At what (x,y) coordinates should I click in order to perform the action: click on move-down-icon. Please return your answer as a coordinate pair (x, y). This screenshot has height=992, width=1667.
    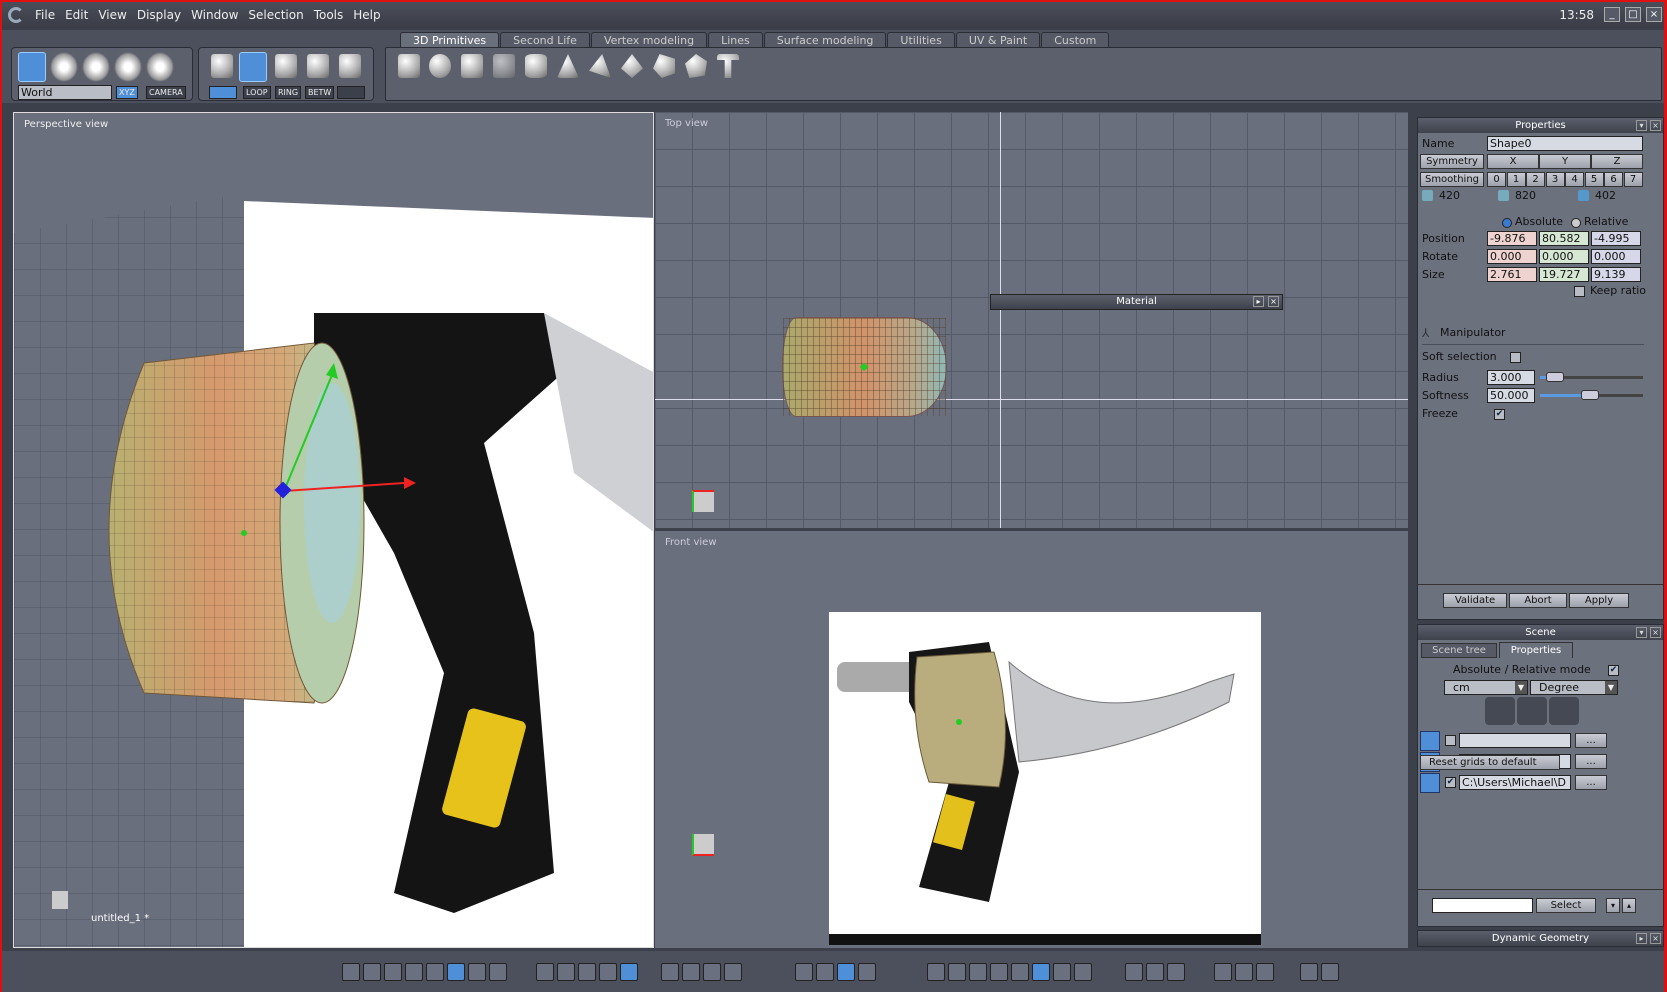
    Looking at the image, I should click on (867, 972).